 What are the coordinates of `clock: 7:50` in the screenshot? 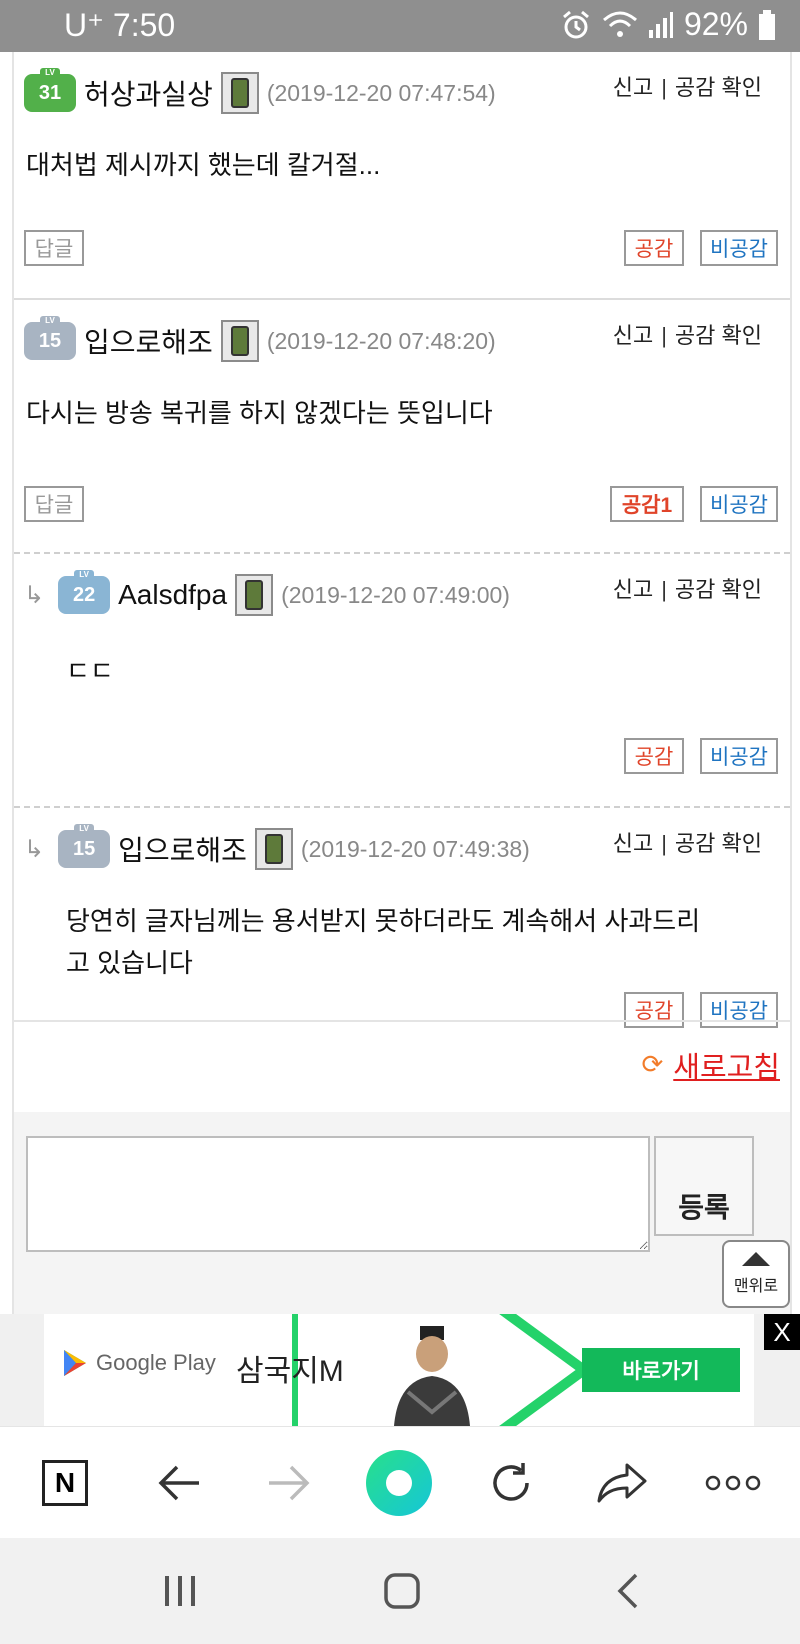 It's located at (144, 25).